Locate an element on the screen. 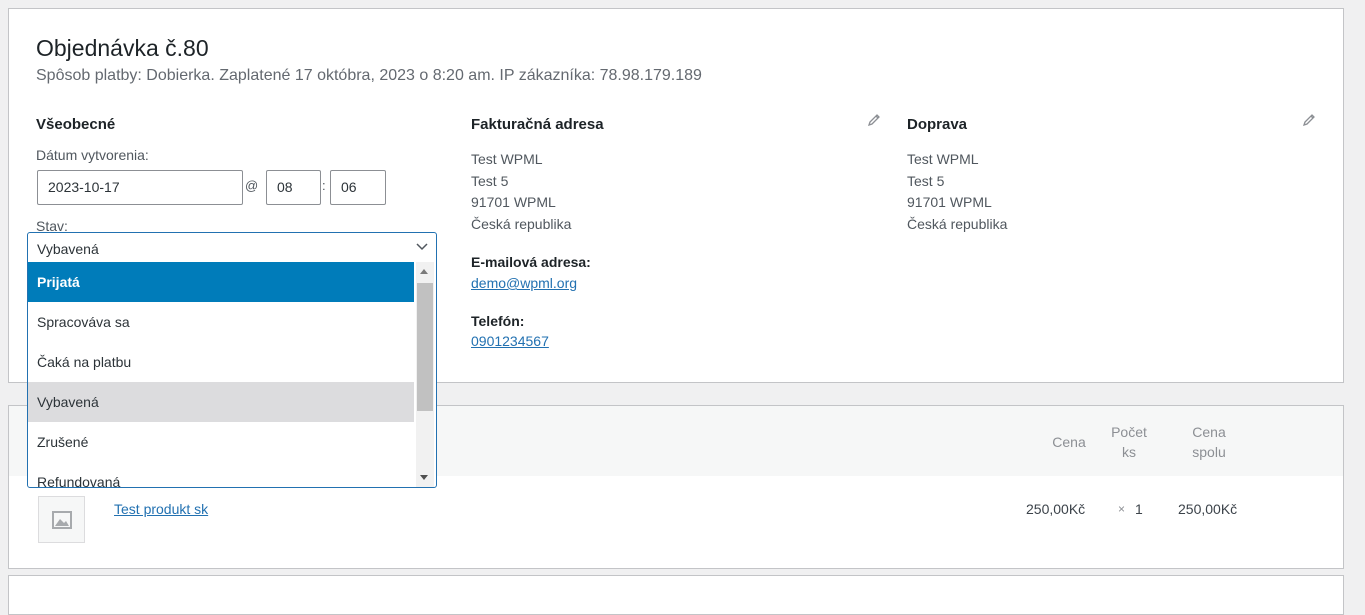  column-quantity-line: ks is located at coordinates (1129, 452).